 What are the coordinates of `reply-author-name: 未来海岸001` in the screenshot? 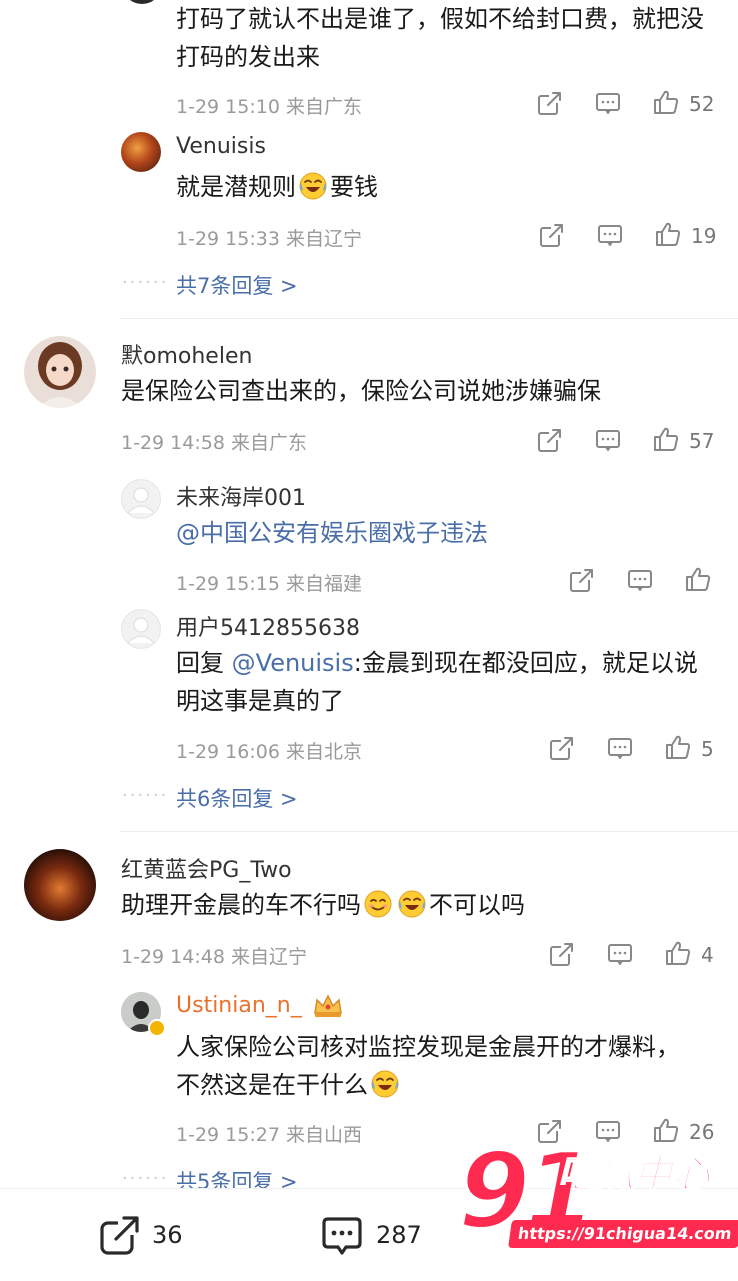 It's located at (241, 496).